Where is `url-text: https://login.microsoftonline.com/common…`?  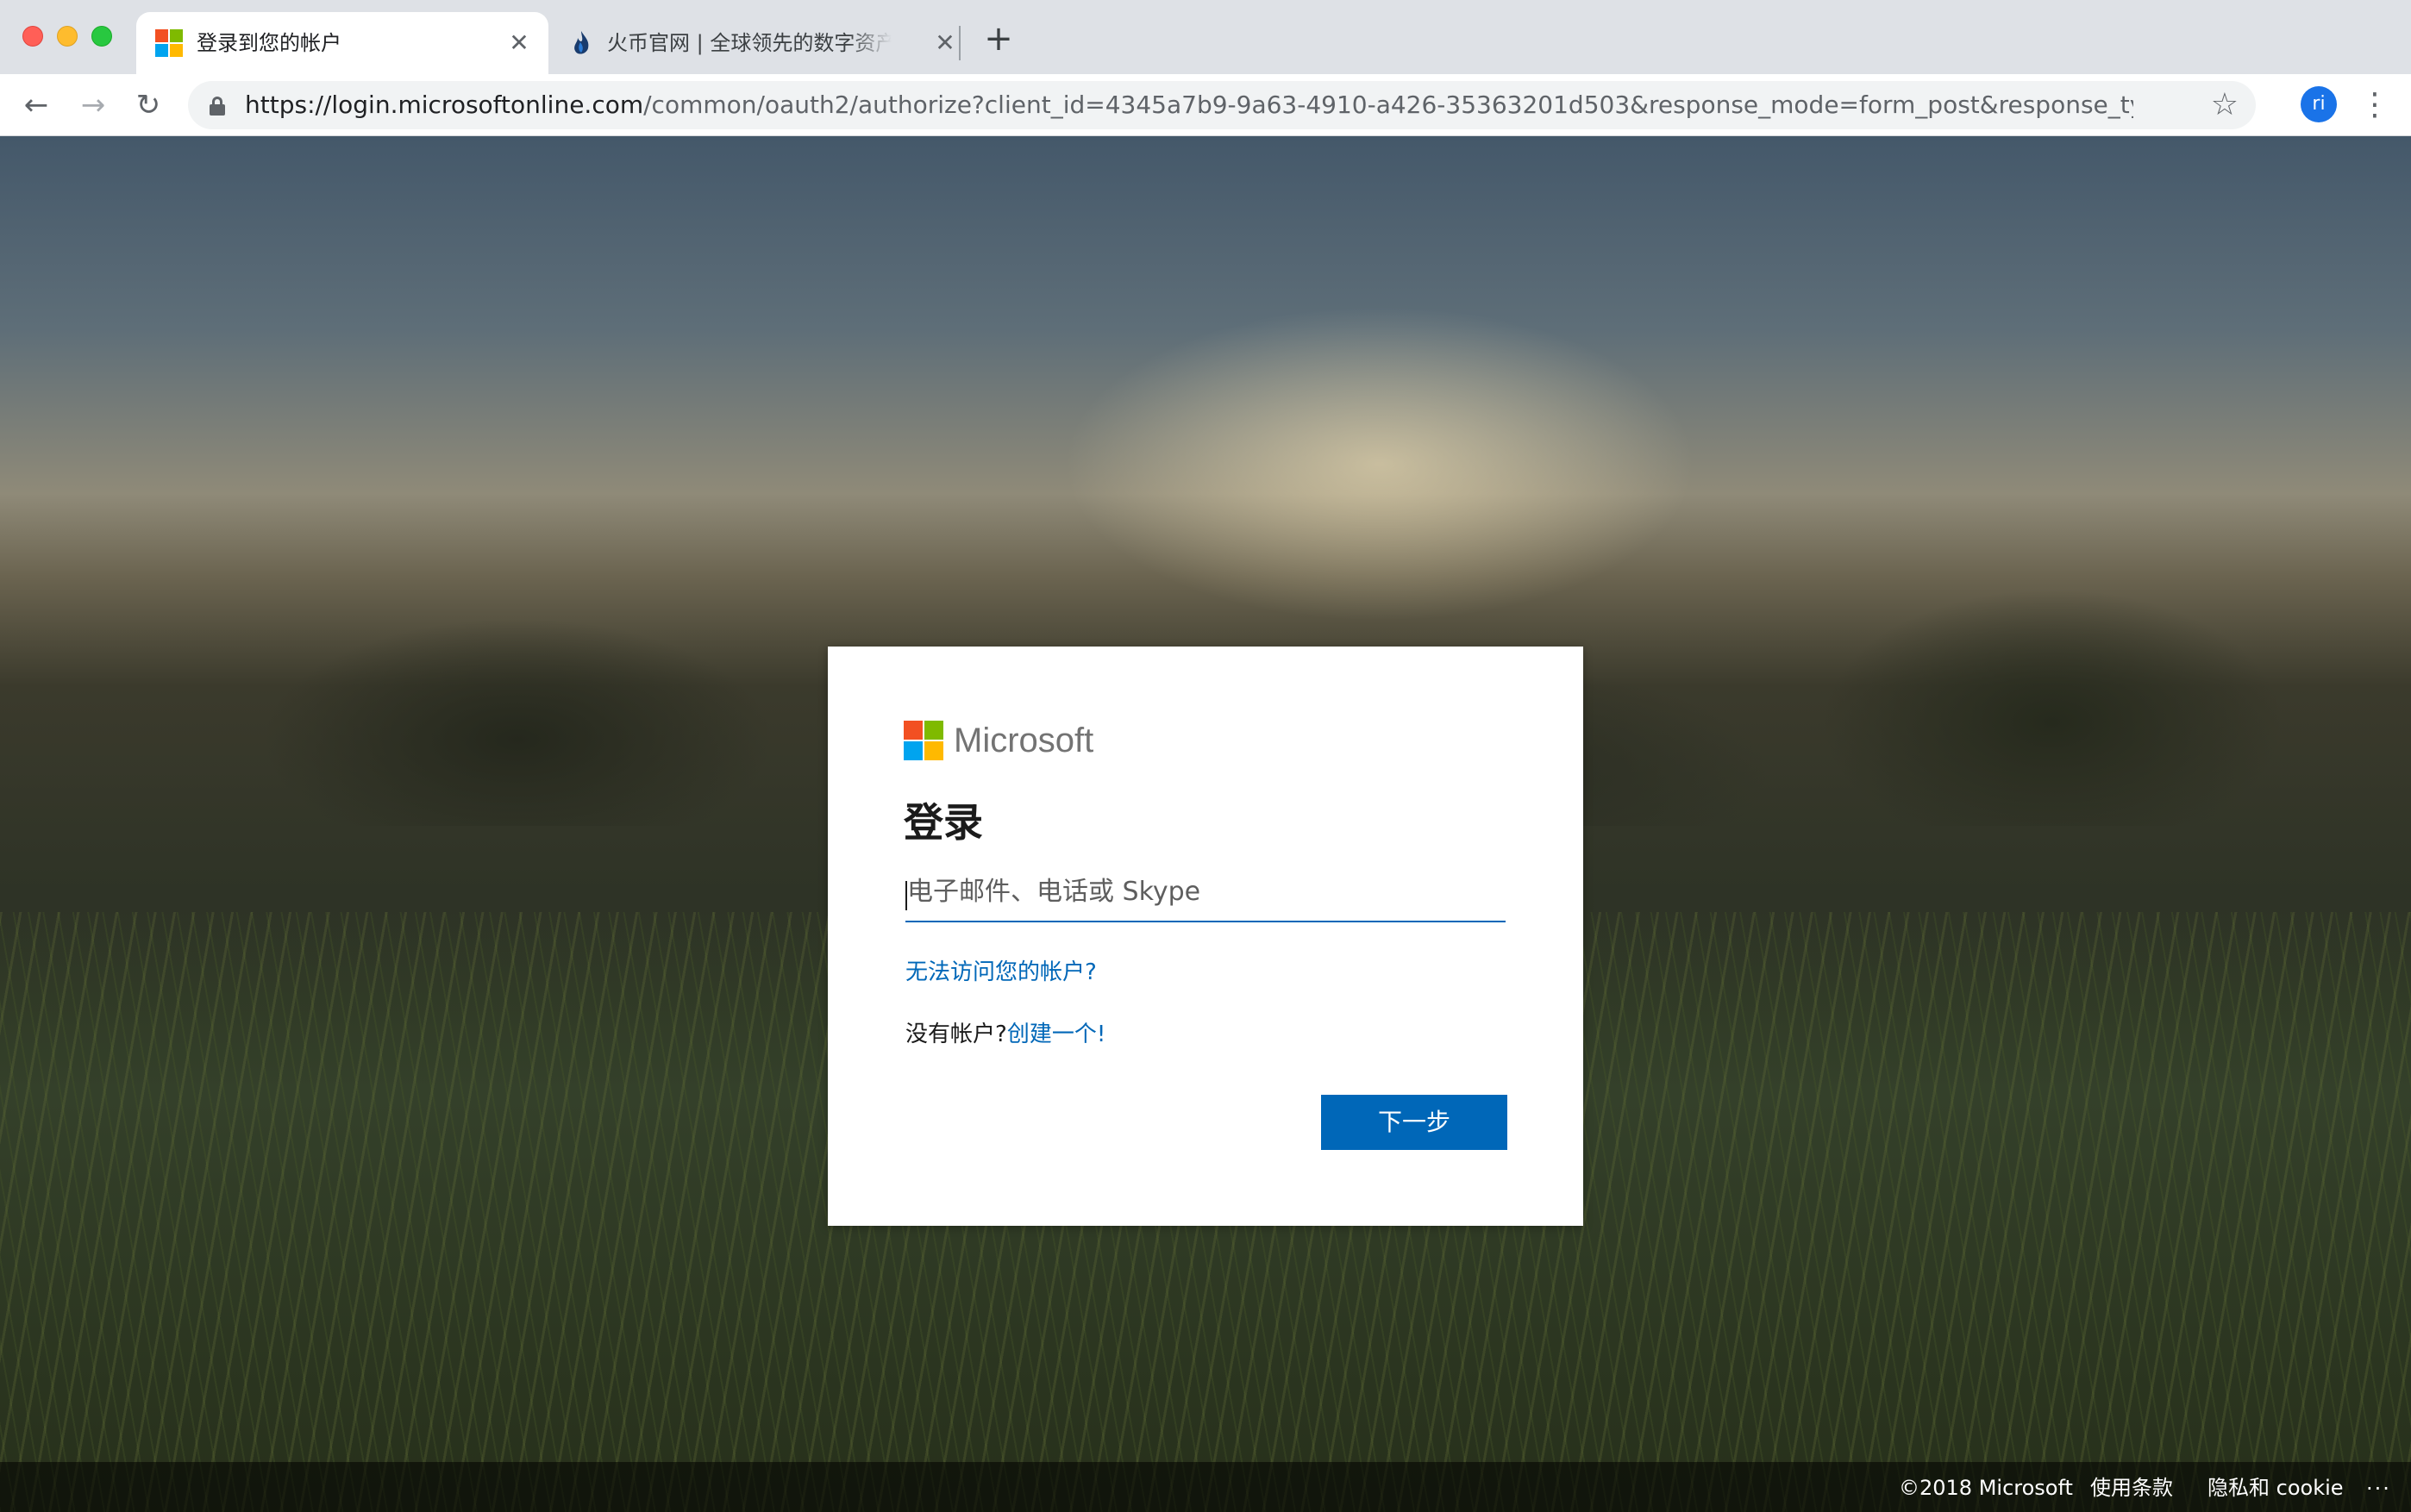 url-text: https://login.microsoftonline.com/common… is located at coordinates (1189, 105).